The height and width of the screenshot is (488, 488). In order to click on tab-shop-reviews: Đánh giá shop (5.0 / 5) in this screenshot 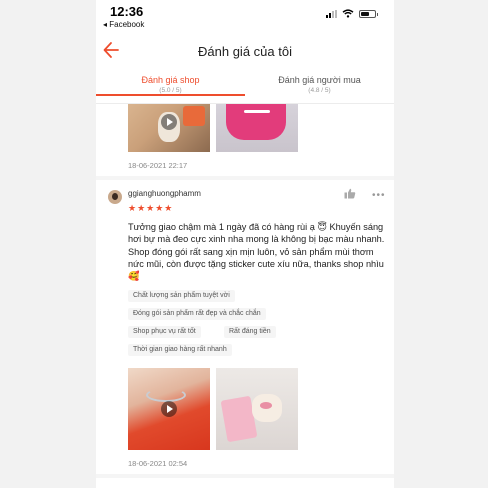, I will do `click(170, 85)`.